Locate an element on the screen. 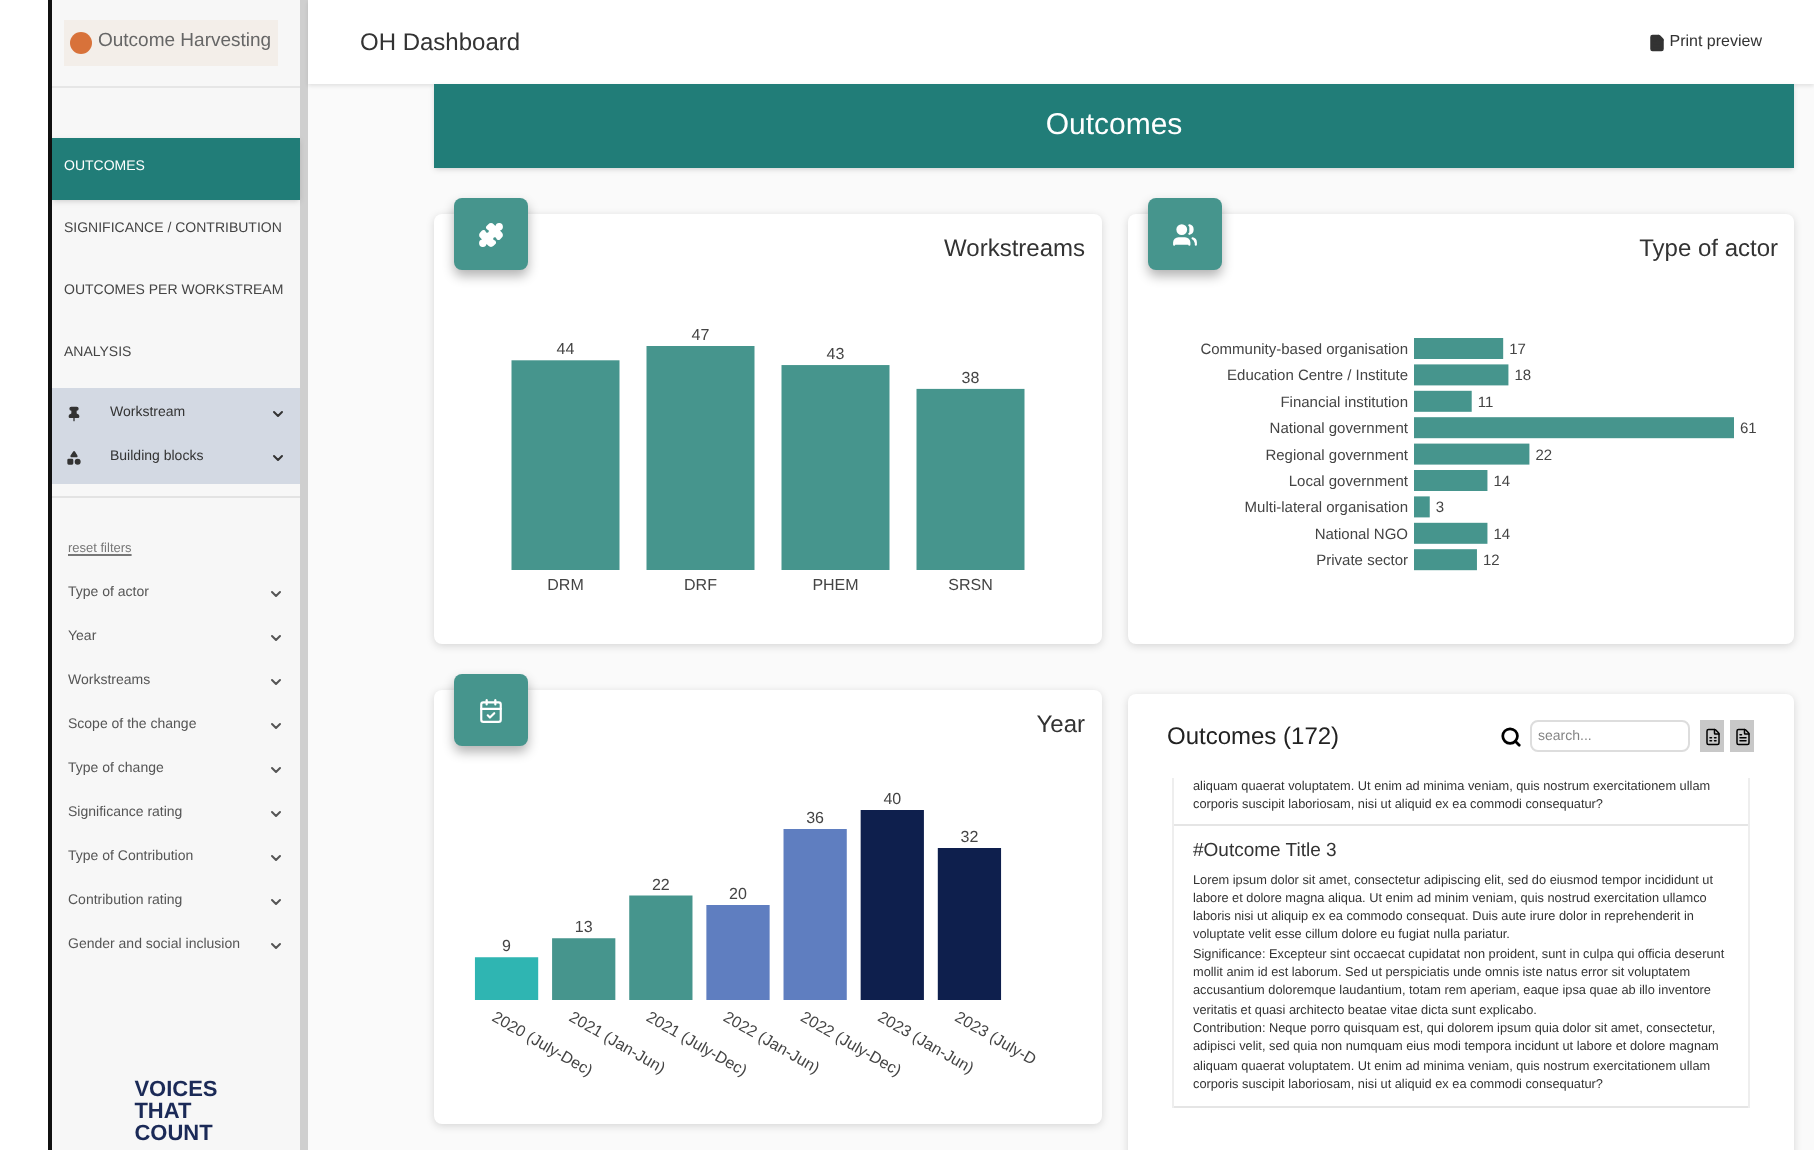 The image size is (1814, 1150). axis-label: DRF is located at coordinates (700, 585).